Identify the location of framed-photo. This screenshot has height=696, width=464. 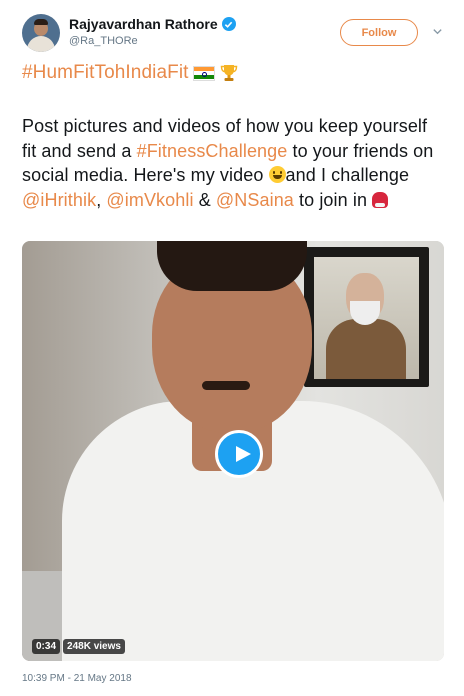
(366, 318).